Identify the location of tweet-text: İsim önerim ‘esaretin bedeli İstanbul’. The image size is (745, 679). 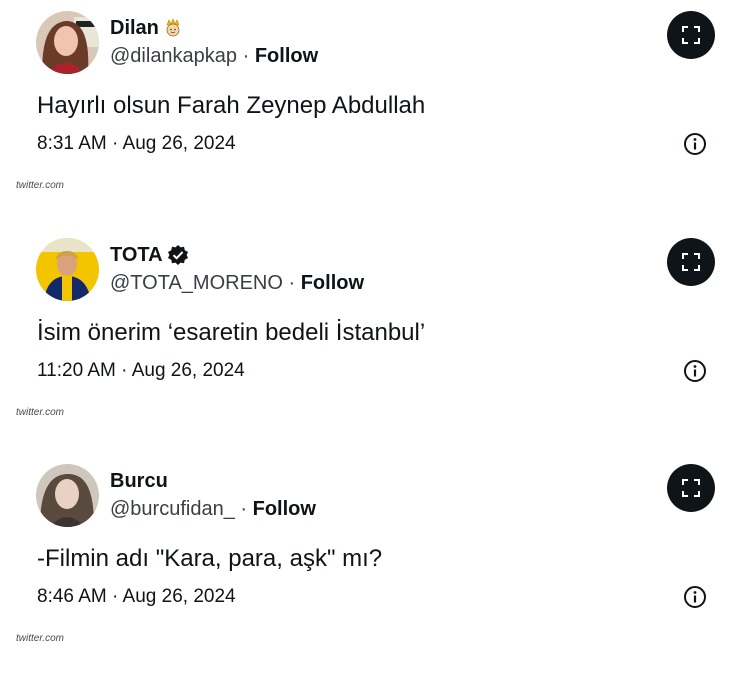
(231, 332).